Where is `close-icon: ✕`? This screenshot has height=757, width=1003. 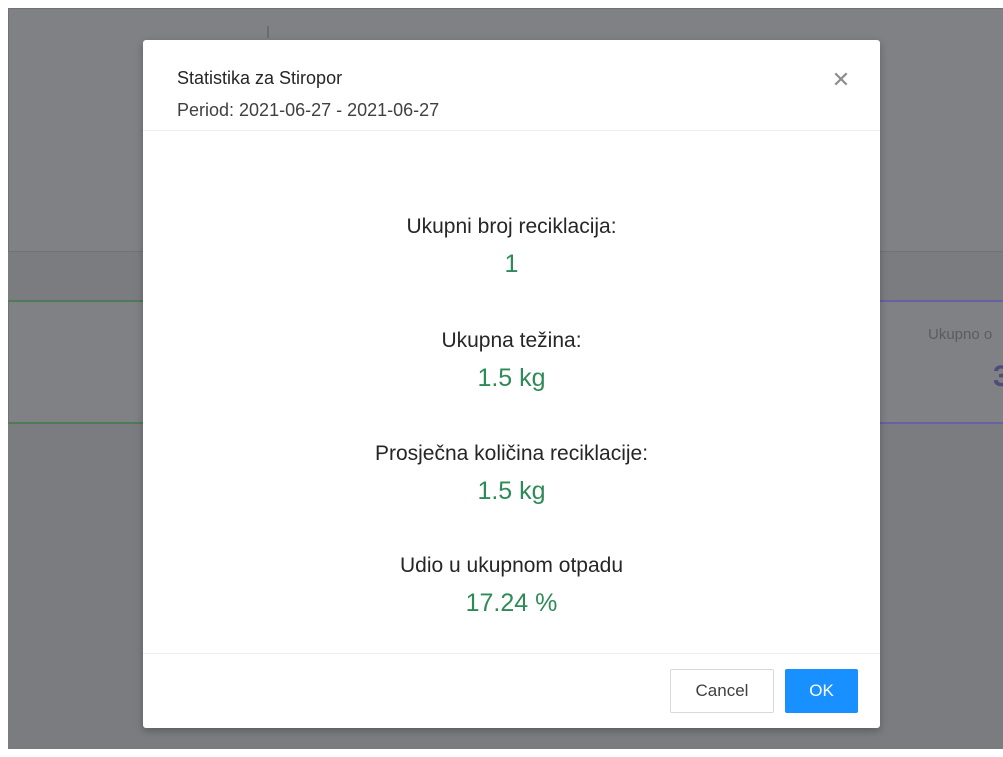
close-icon: ✕ is located at coordinates (841, 79).